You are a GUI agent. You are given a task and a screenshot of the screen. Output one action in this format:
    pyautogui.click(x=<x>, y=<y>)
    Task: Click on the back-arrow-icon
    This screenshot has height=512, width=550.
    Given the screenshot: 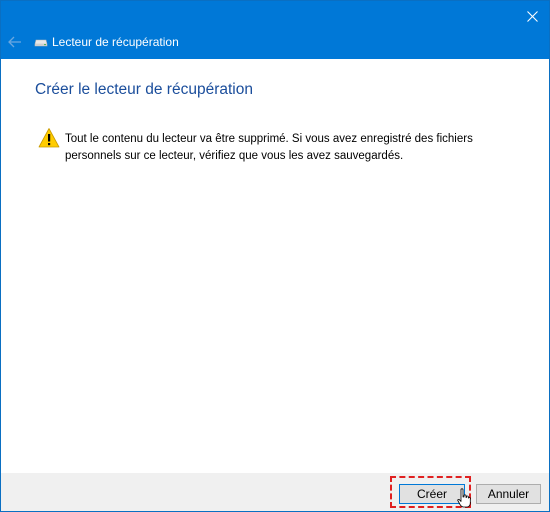 What is the action you would take?
    pyautogui.click(x=14, y=42)
    